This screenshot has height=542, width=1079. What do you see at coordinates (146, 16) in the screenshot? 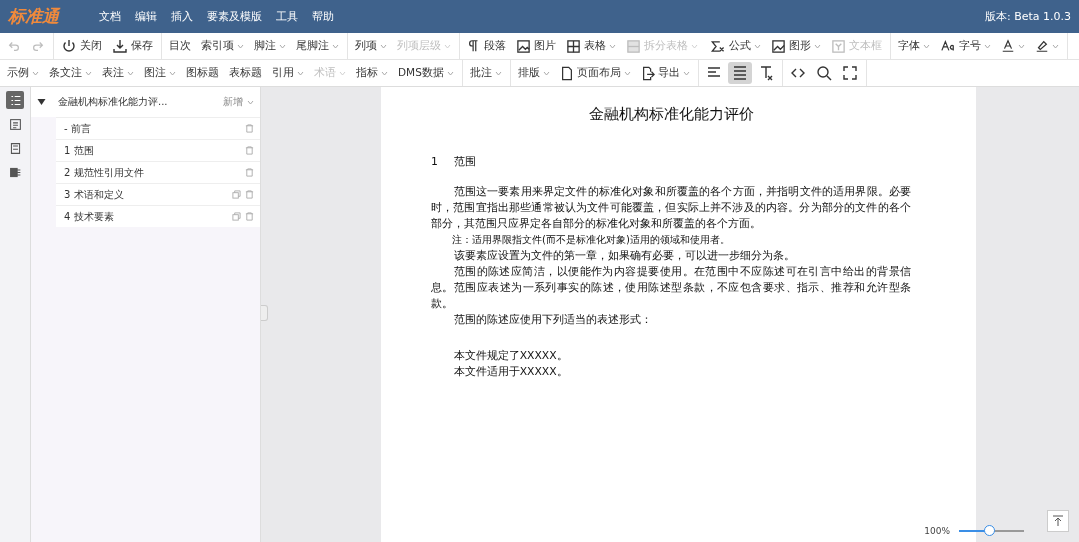
I see `menu-item: 编辑` at bounding box center [146, 16].